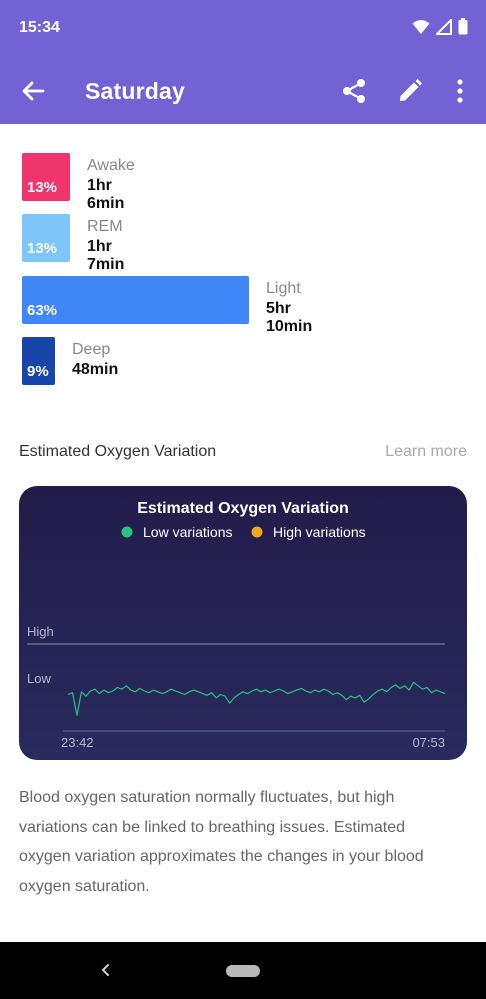  What do you see at coordinates (256, 698) in the screenshot?
I see `oxygen-series-line` at bounding box center [256, 698].